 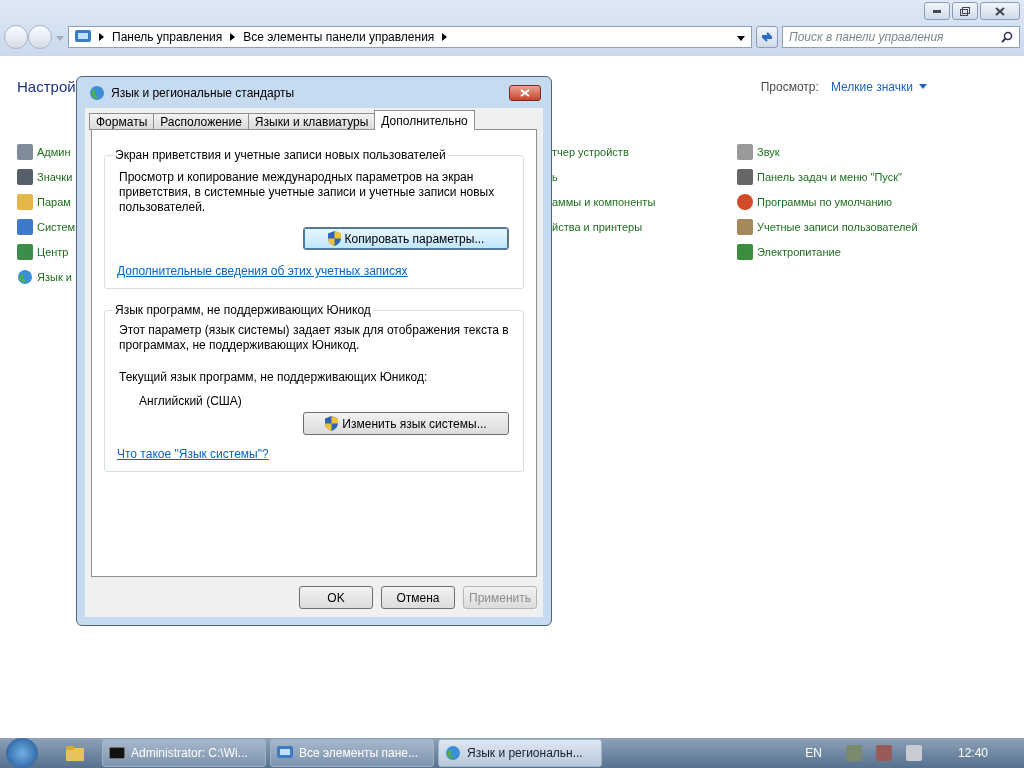 What do you see at coordinates (789, 86) in the screenshot?
I see `view-label: Просмотр:` at bounding box center [789, 86].